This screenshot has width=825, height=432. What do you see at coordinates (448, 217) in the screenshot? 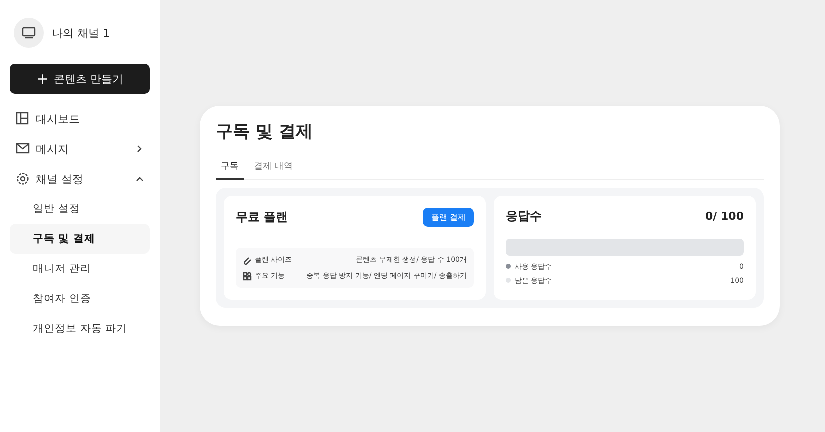
I see `pay-plan-button: 플랜 결제` at bounding box center [448, 217].